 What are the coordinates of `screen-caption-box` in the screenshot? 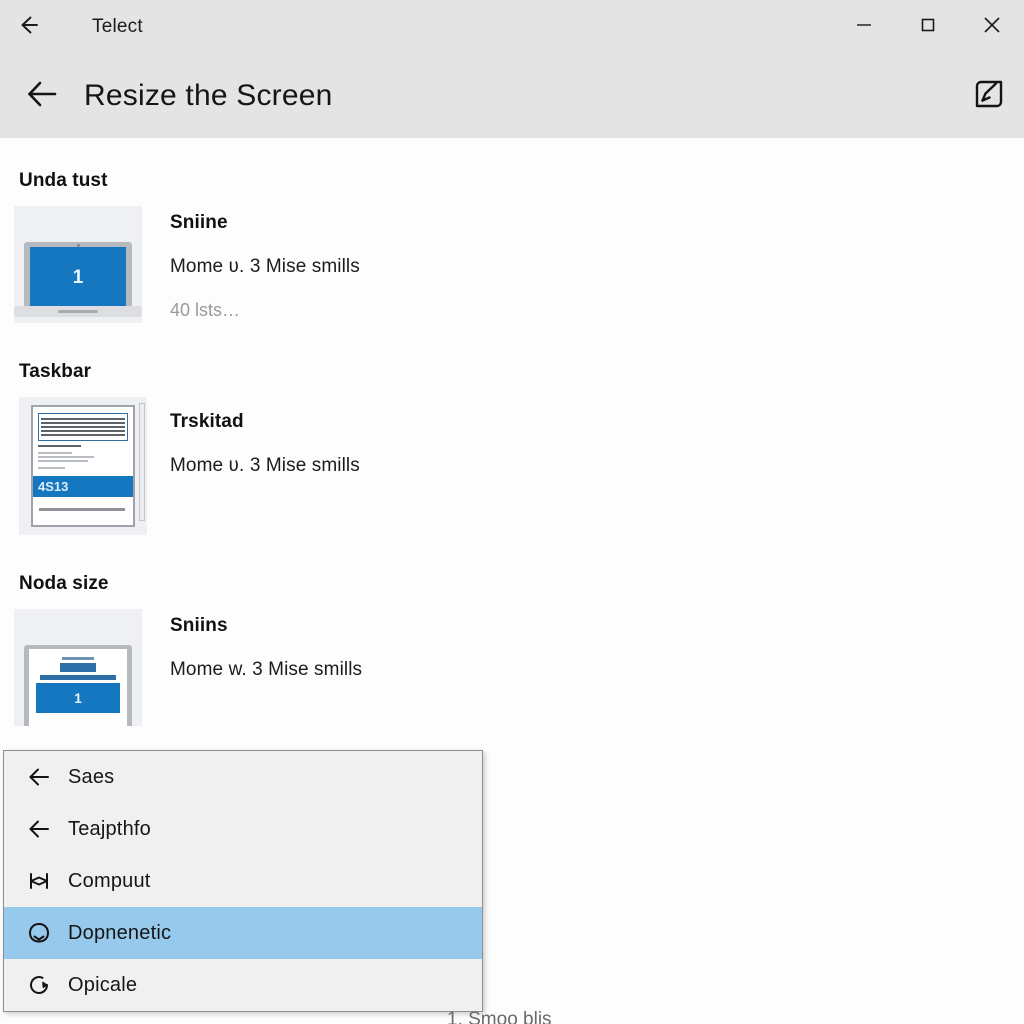 It's located at (78, 667).